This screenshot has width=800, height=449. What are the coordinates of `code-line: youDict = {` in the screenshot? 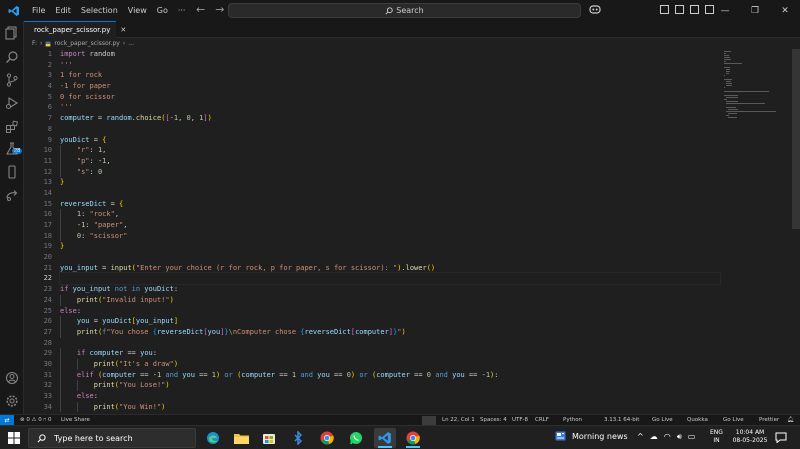 It's located at (390, 140).